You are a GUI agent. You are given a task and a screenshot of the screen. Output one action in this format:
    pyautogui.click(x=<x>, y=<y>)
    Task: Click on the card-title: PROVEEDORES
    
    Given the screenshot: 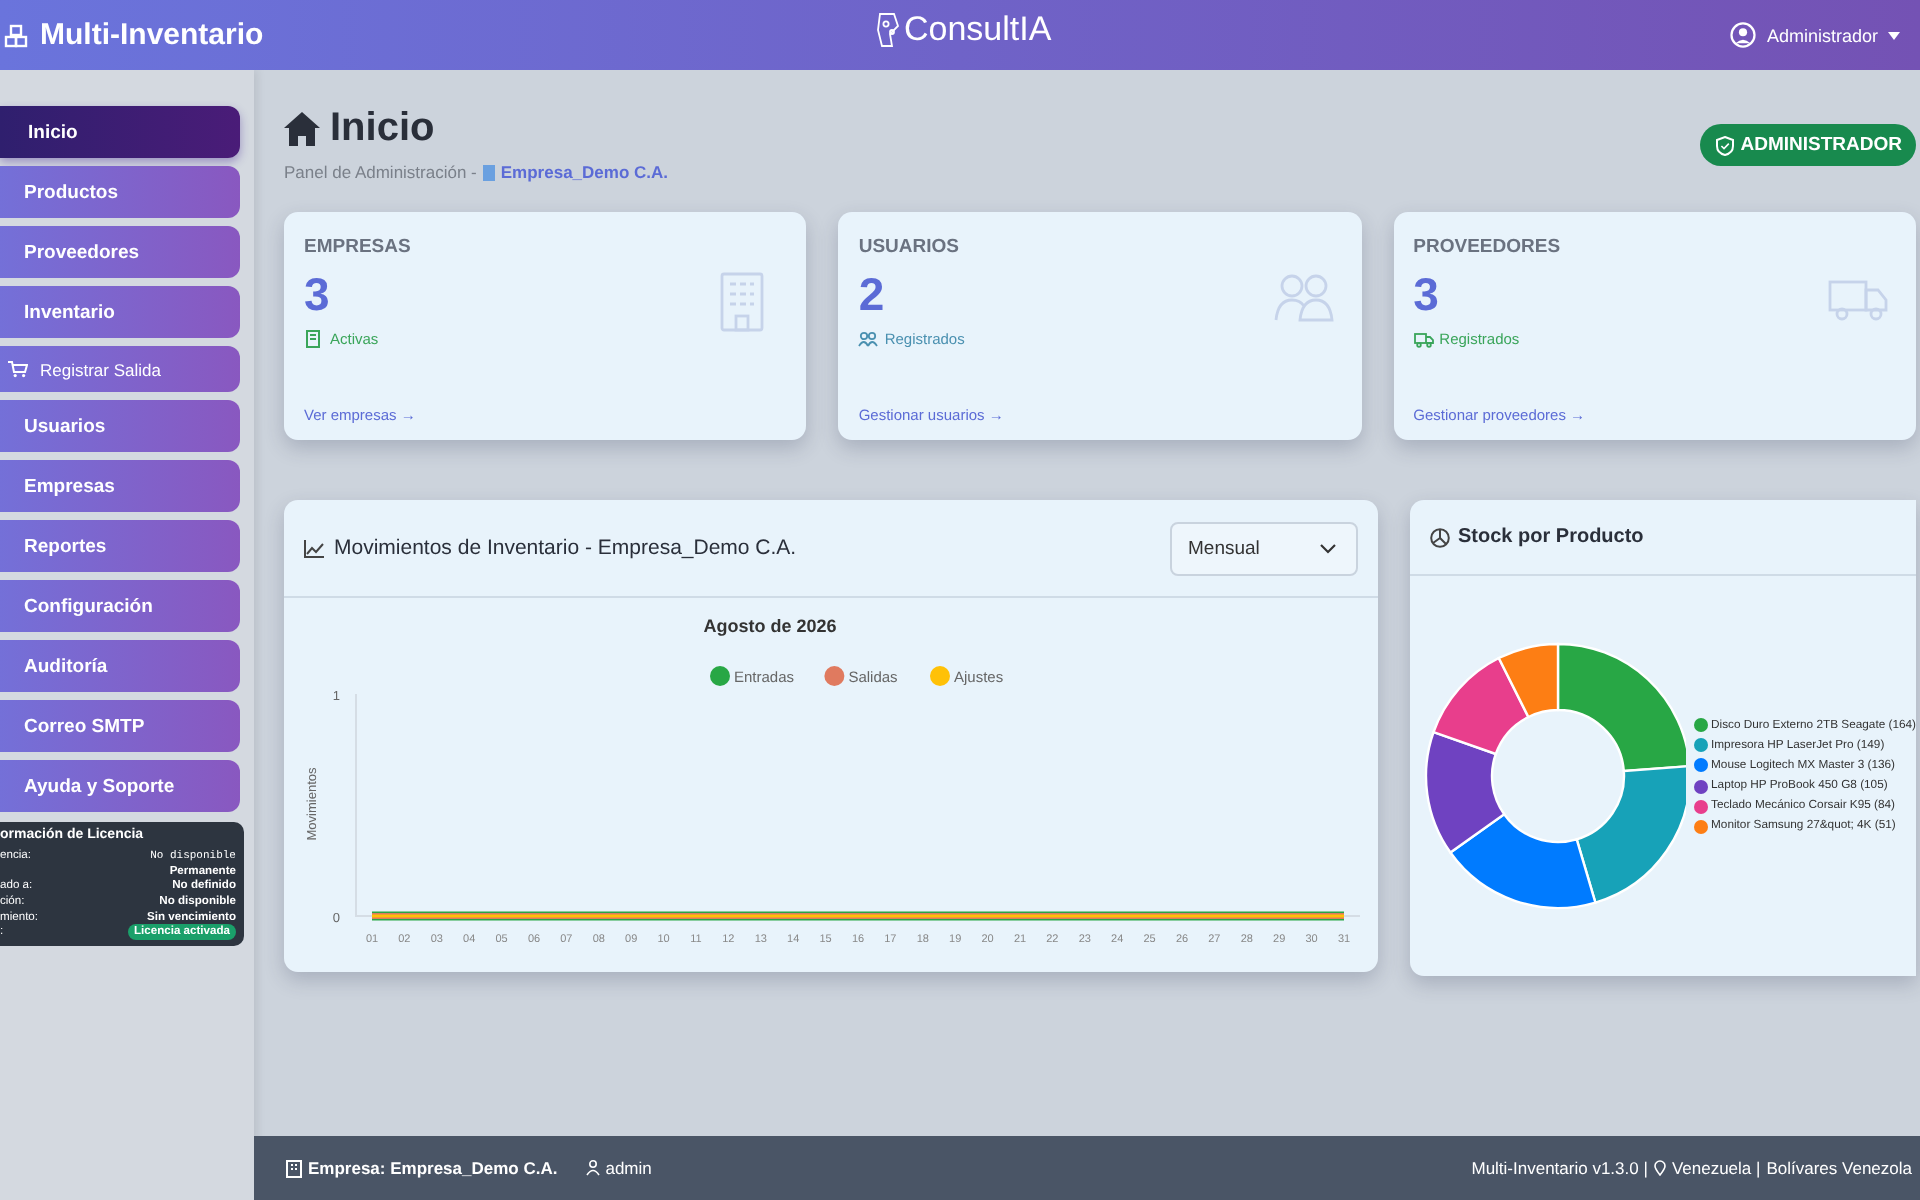 What is the action you would take?
    pyautogui.click(x=1488, y=247)
    